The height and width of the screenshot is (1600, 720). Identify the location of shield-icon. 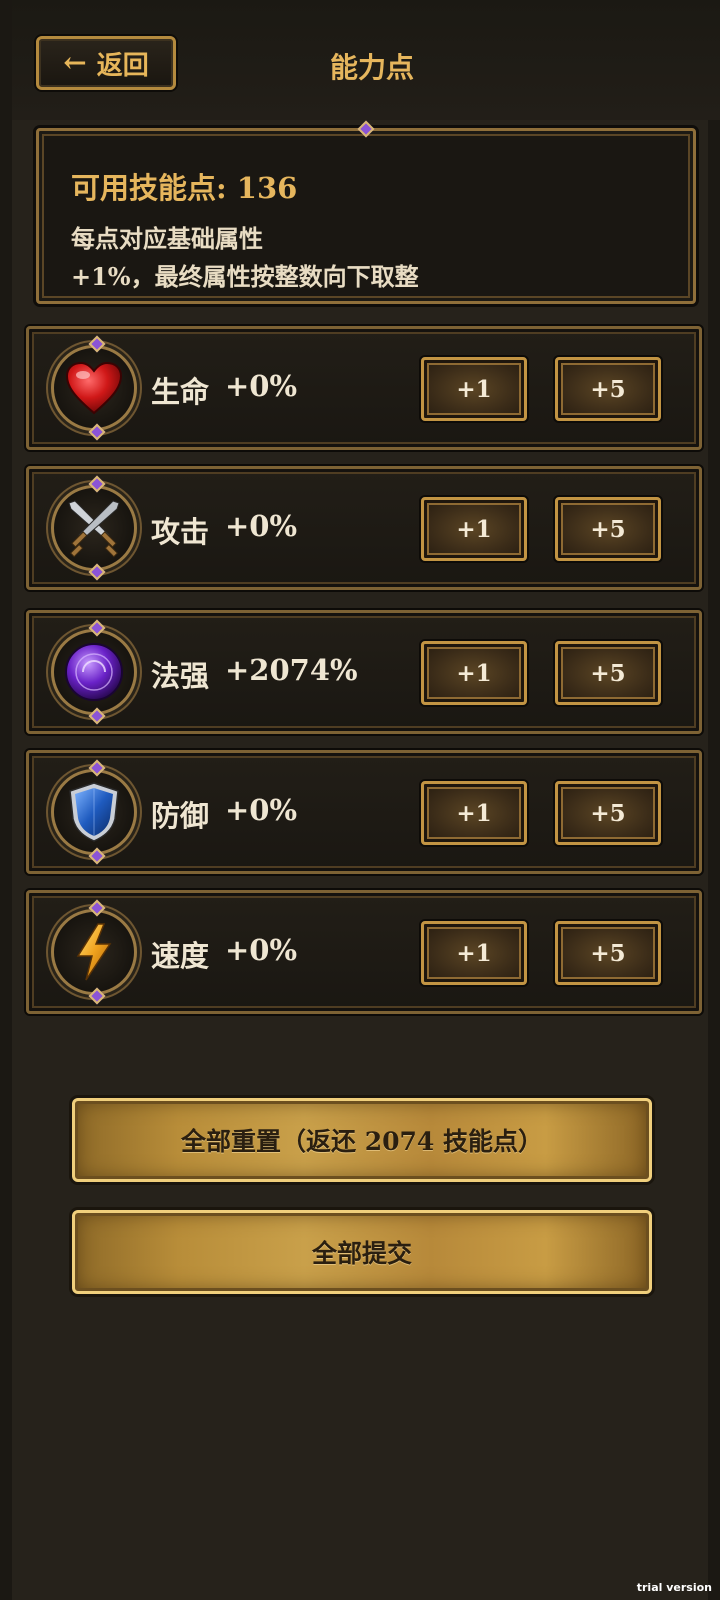
(94, 812).